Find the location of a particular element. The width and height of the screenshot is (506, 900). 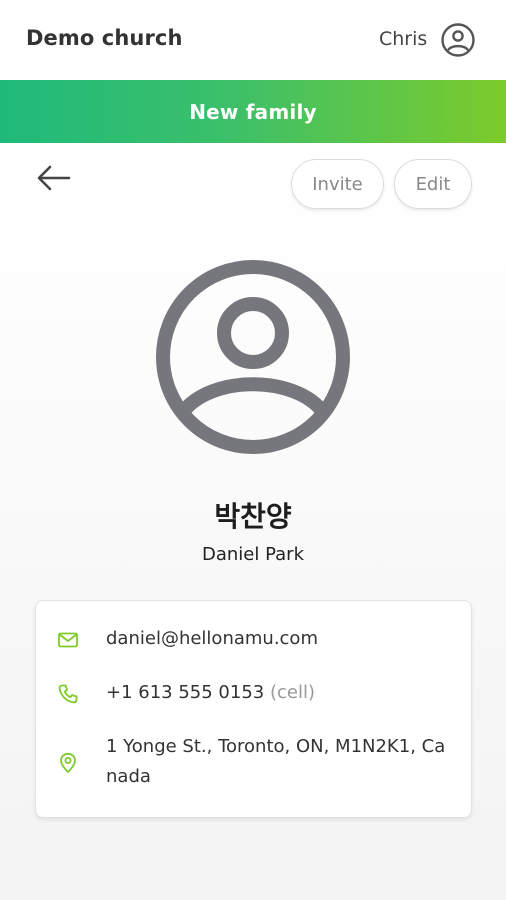

location-pin-icon is located at coordinates (68, 763).